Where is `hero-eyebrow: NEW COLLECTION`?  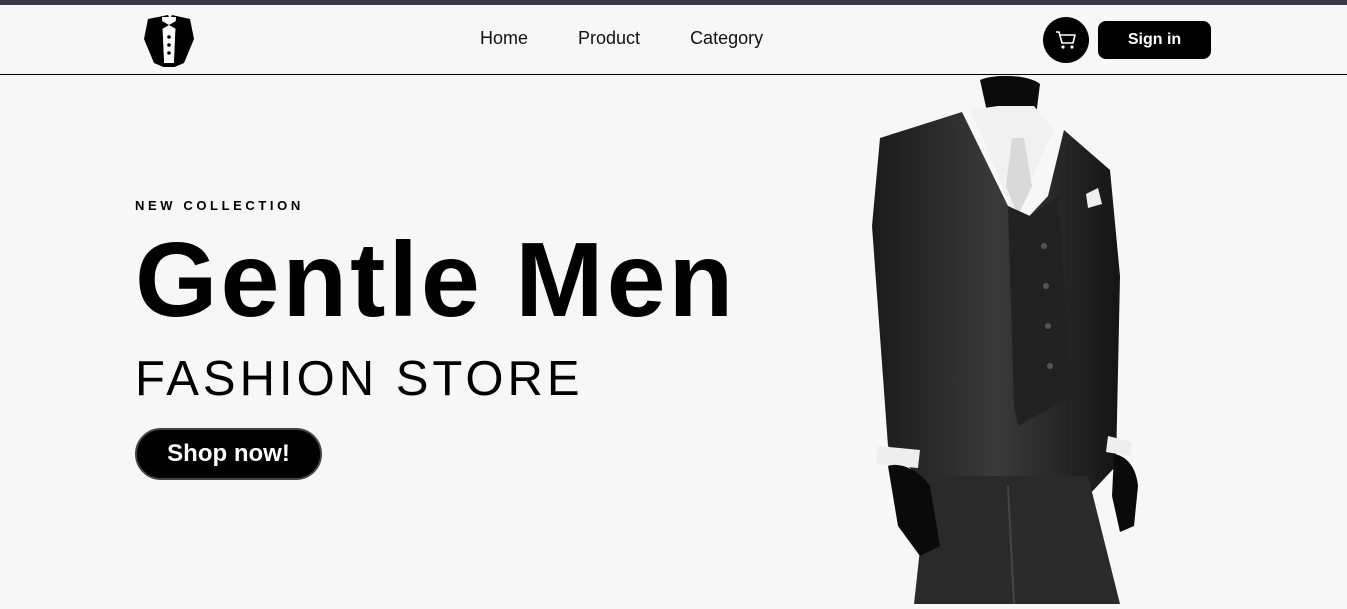
hero-eyebrow: NEW COLLECTION is located at coordinates (219, 205).